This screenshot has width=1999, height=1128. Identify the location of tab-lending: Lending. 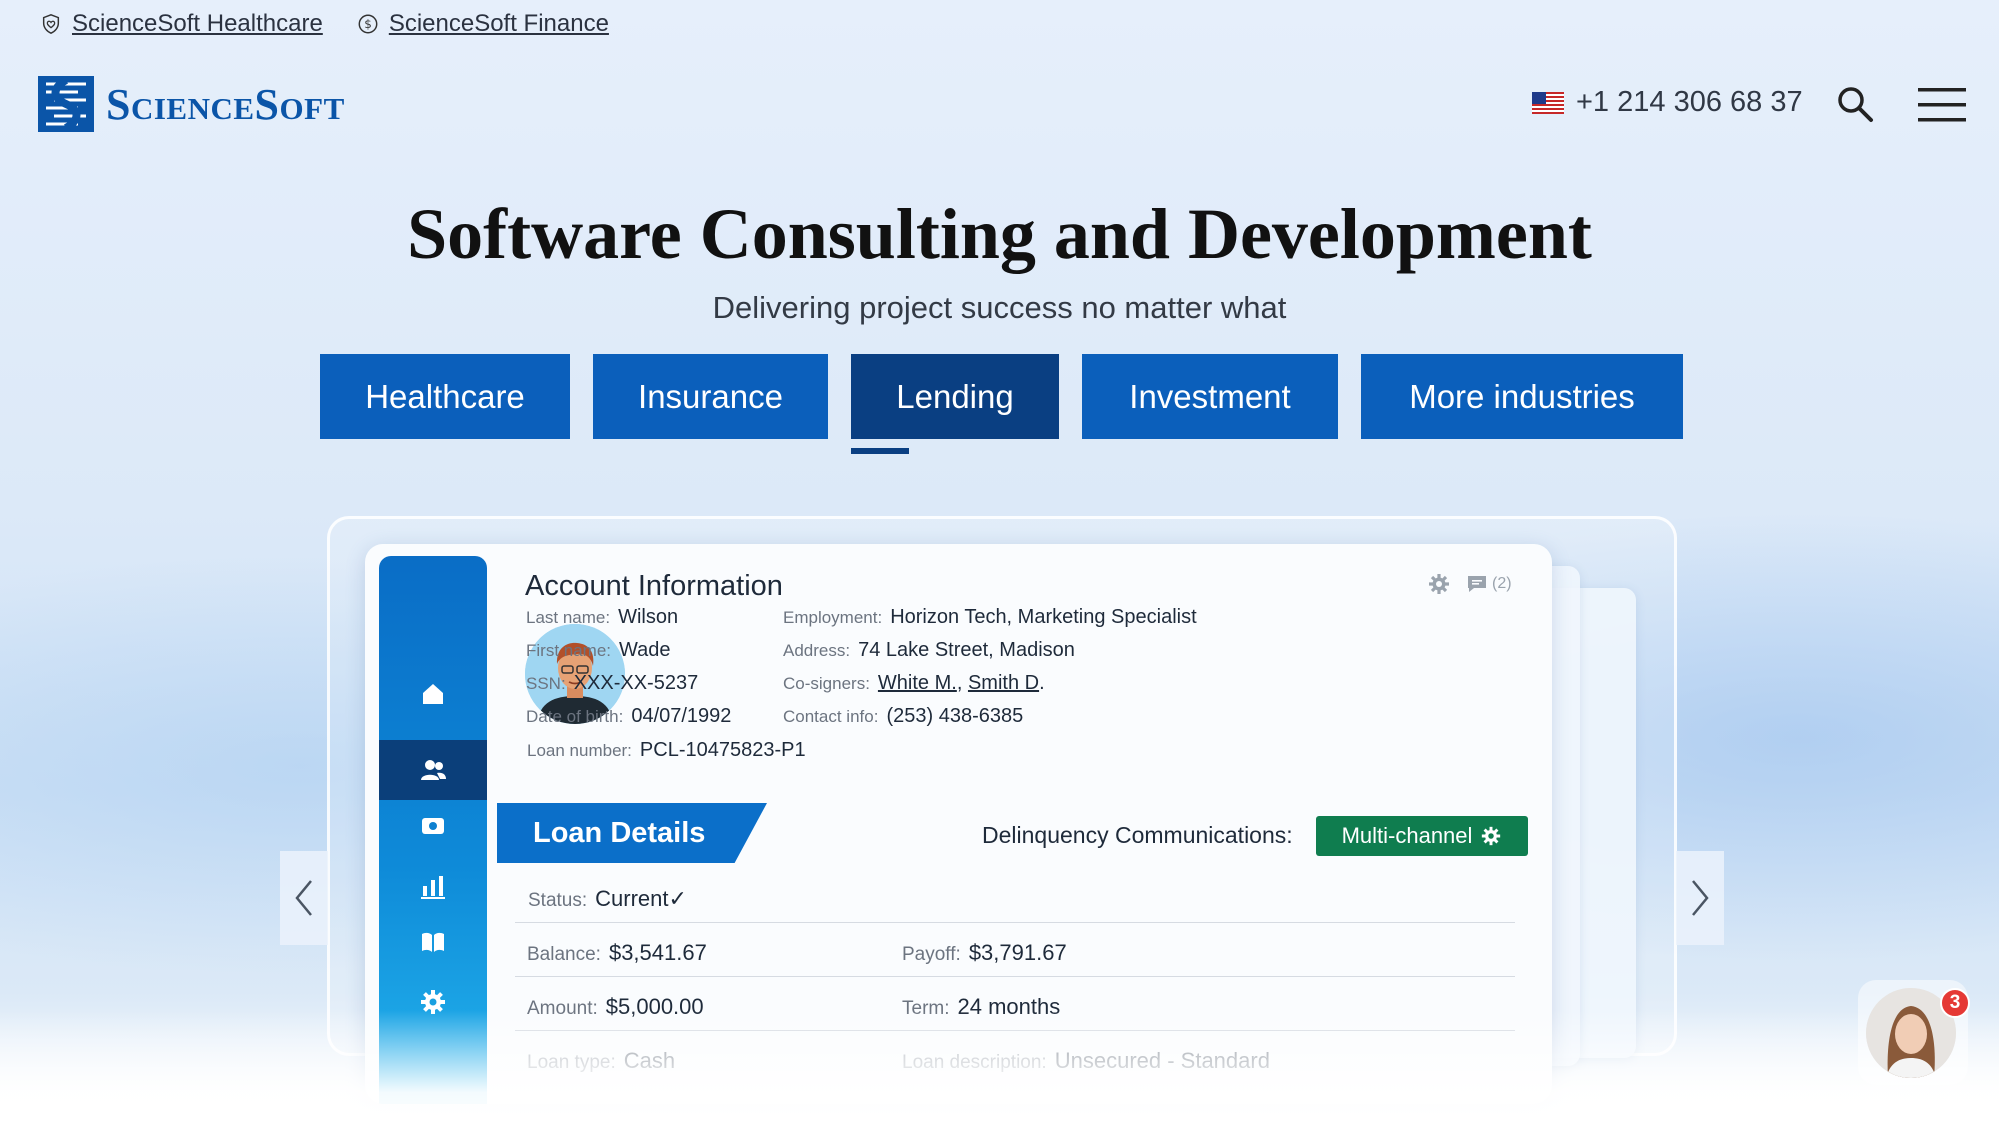
(955, 404).